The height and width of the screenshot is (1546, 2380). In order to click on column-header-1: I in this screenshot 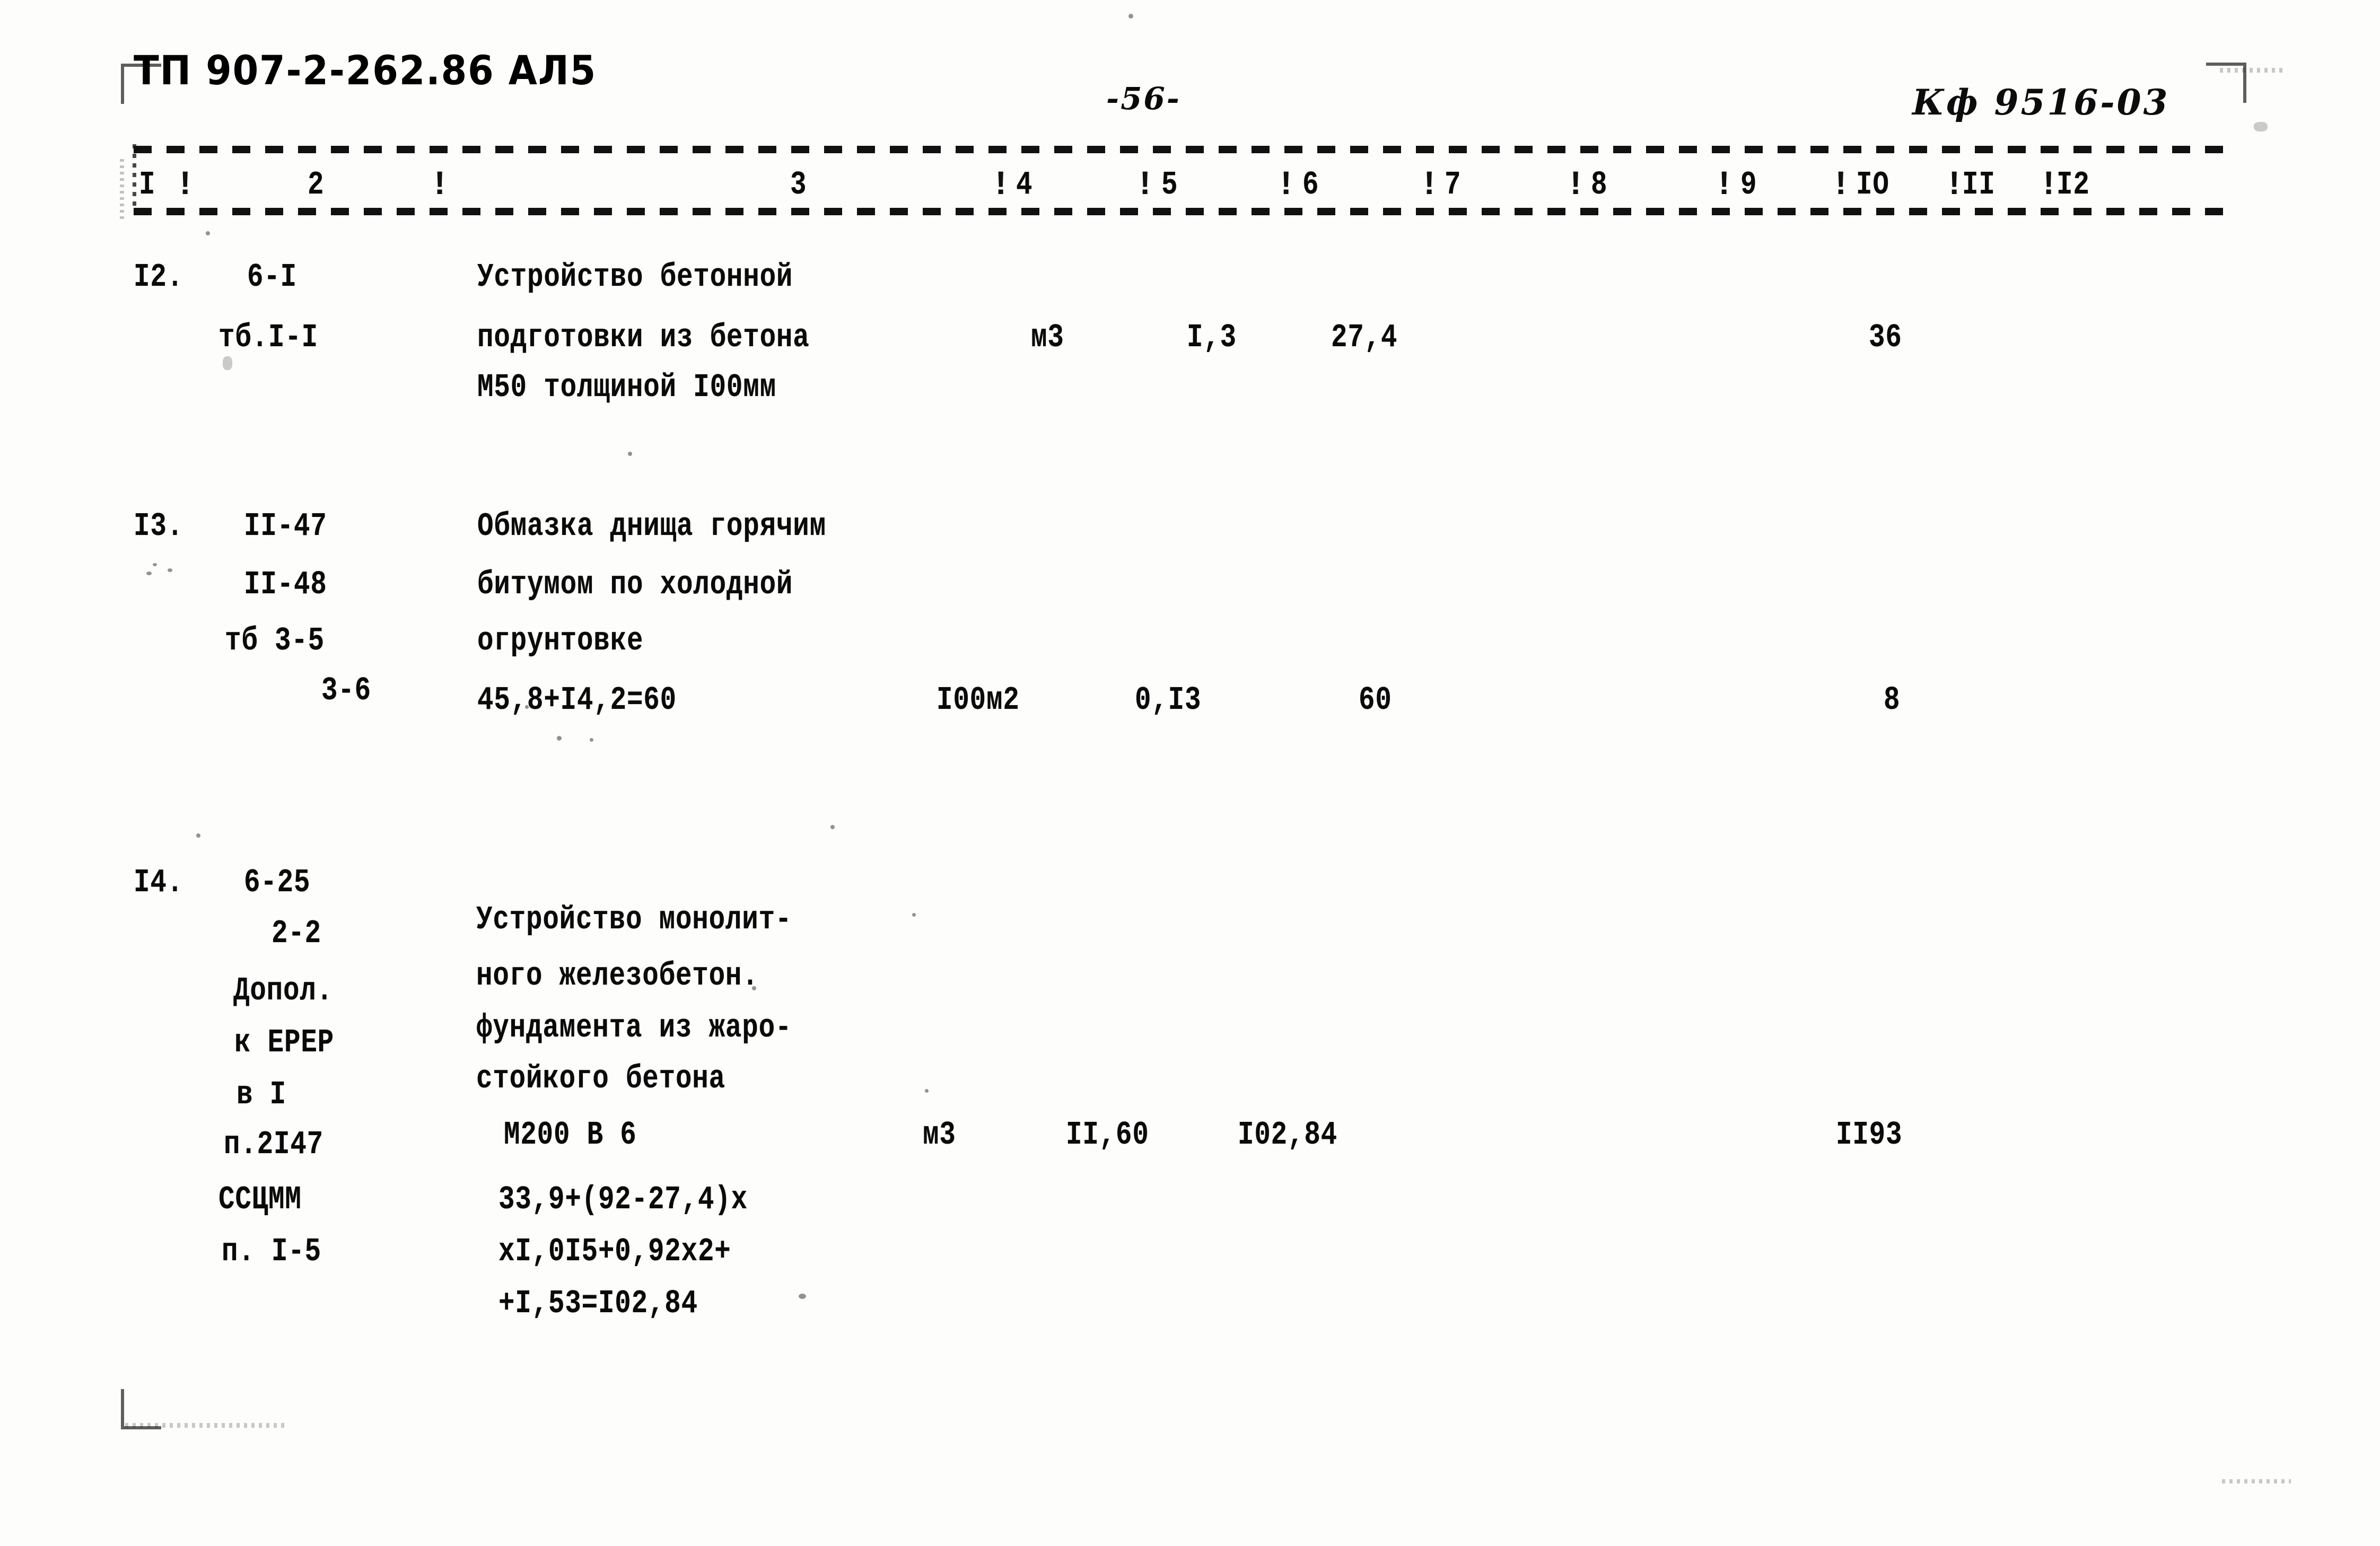, I will do `click(147, 185)`.